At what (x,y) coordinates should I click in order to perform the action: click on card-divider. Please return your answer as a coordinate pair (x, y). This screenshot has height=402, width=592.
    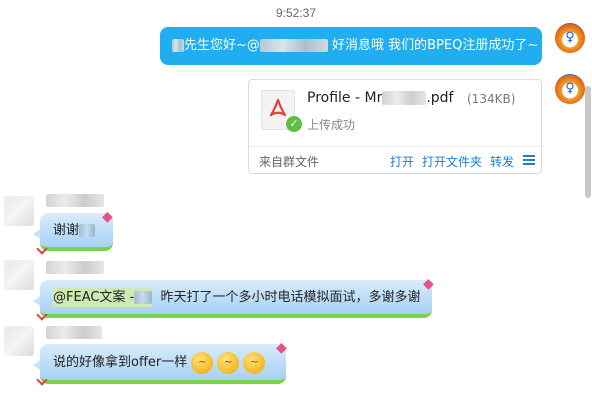
    Looking at the image, I should click on (395, 146).